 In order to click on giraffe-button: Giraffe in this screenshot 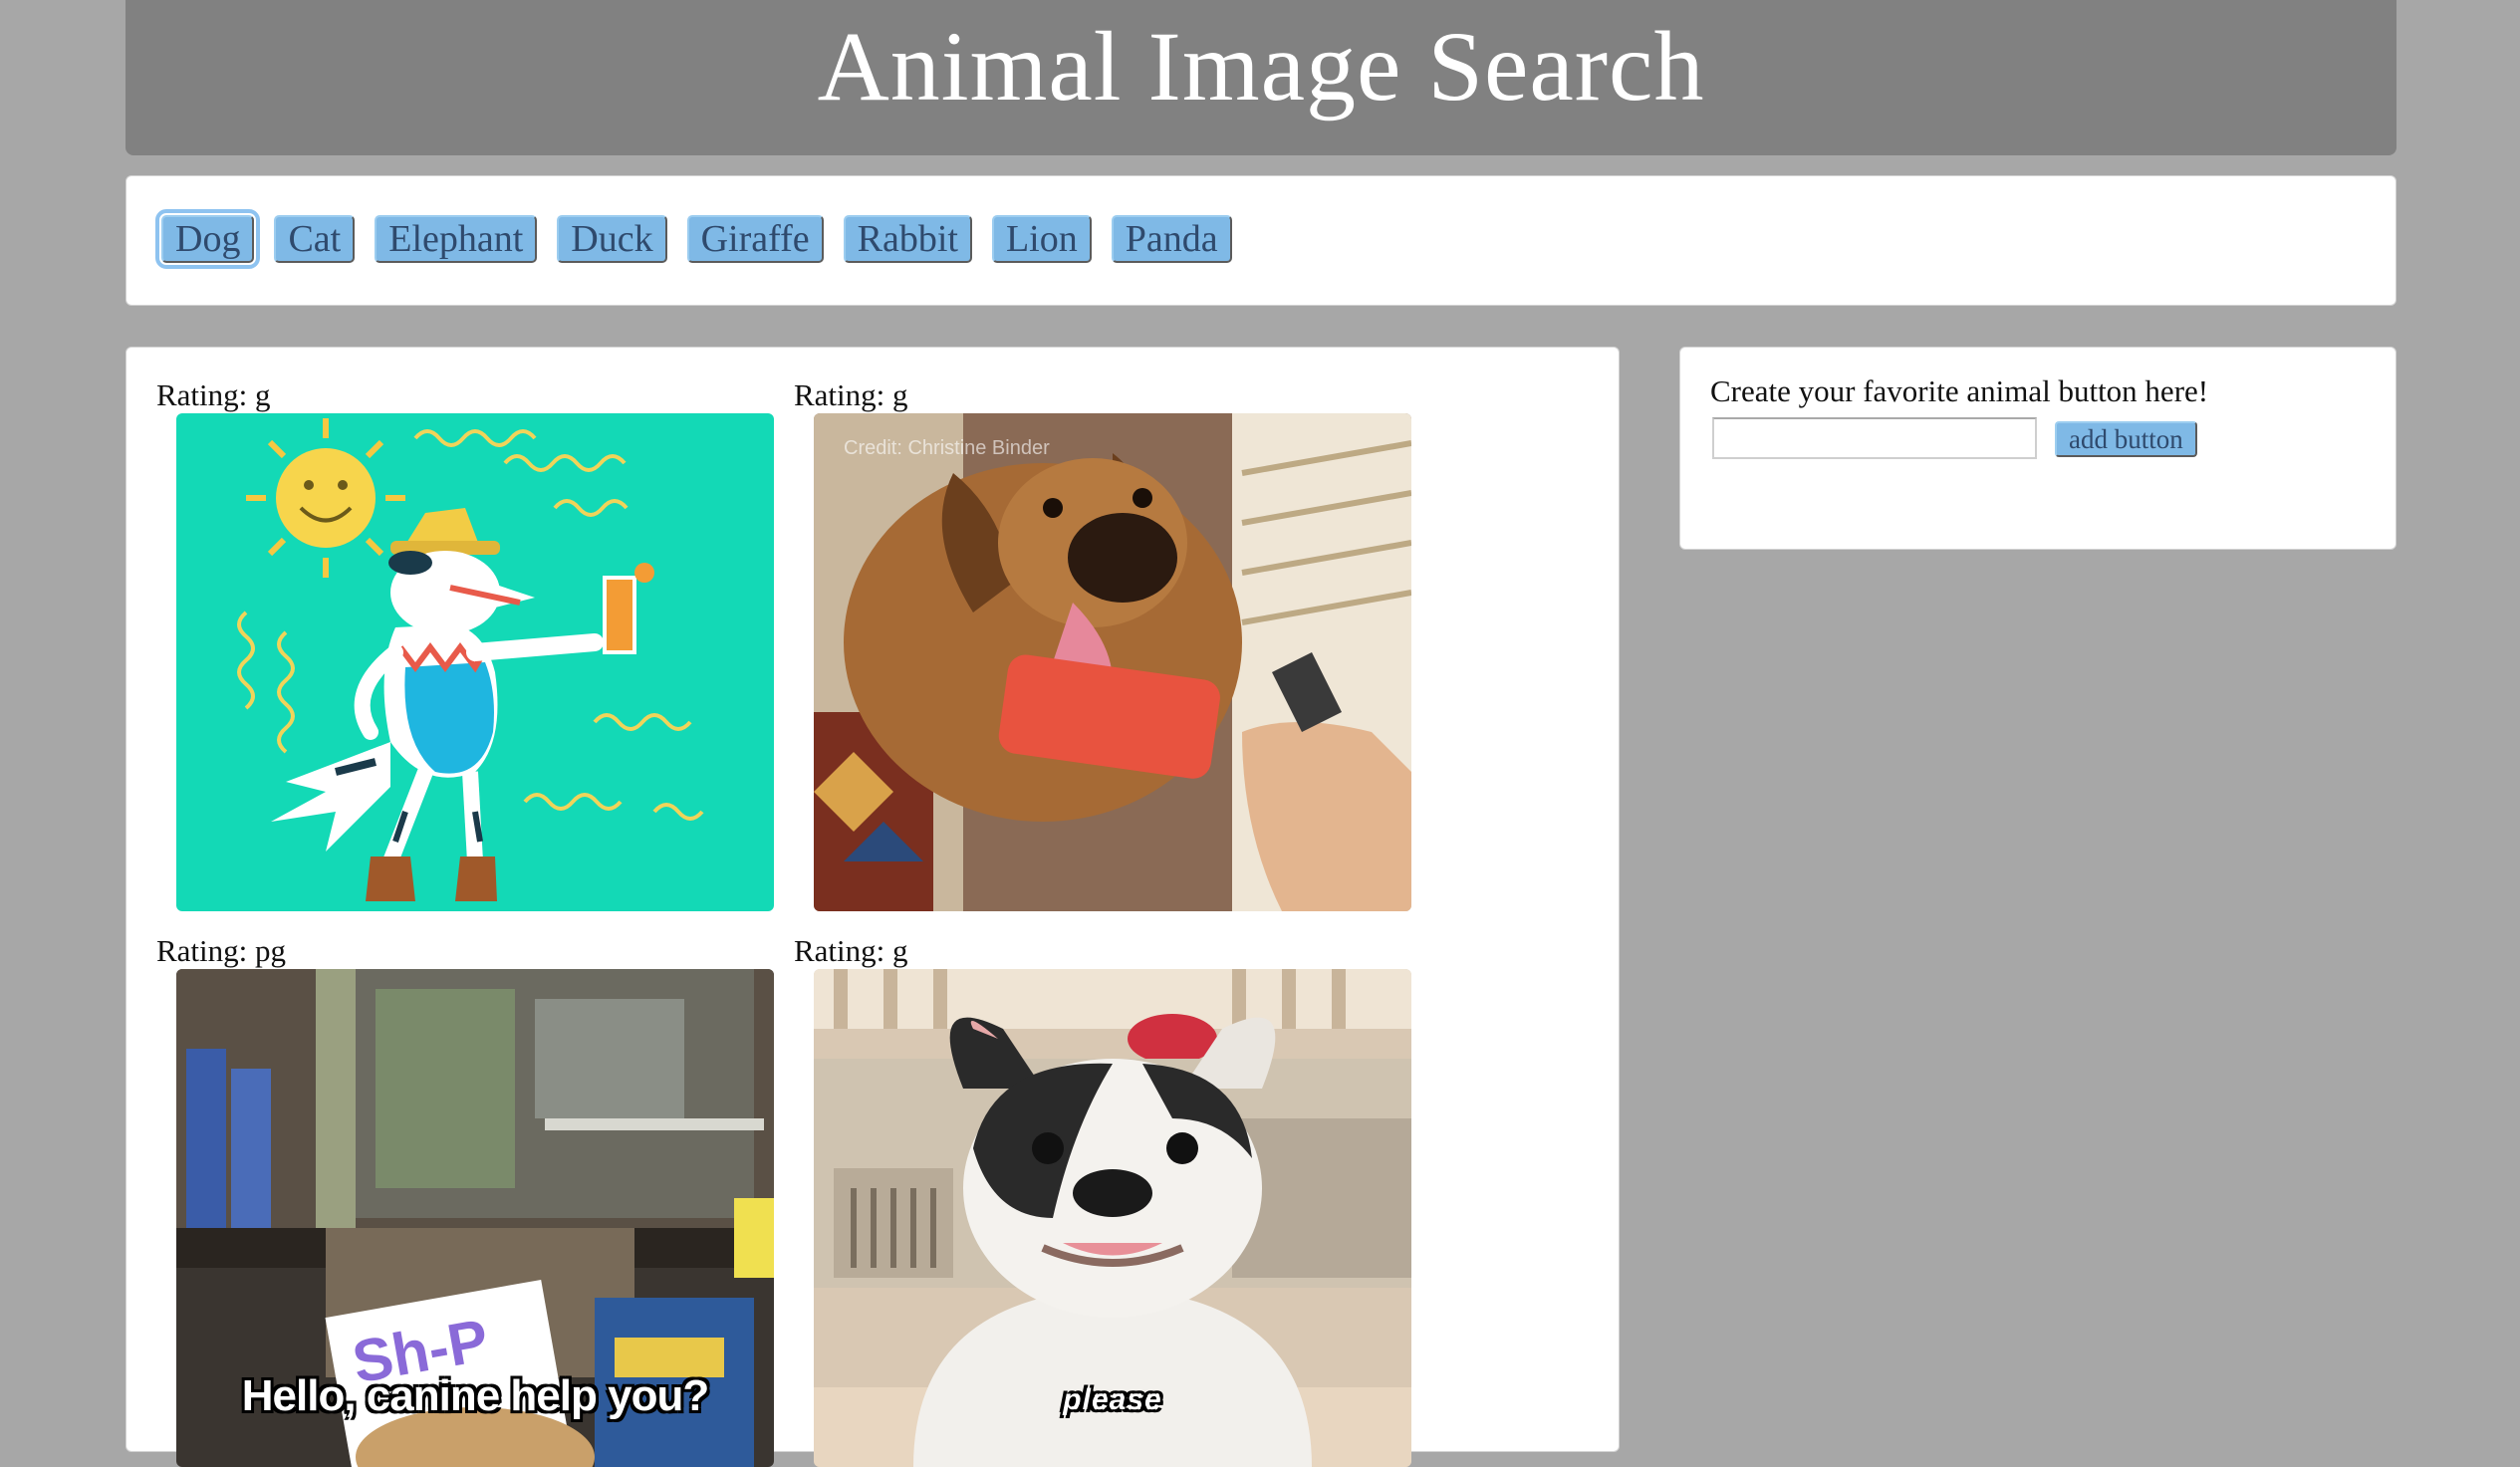, I will do `click(755, 239)`.